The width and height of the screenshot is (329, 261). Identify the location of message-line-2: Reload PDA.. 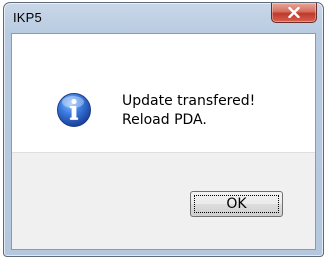
(164, 120).